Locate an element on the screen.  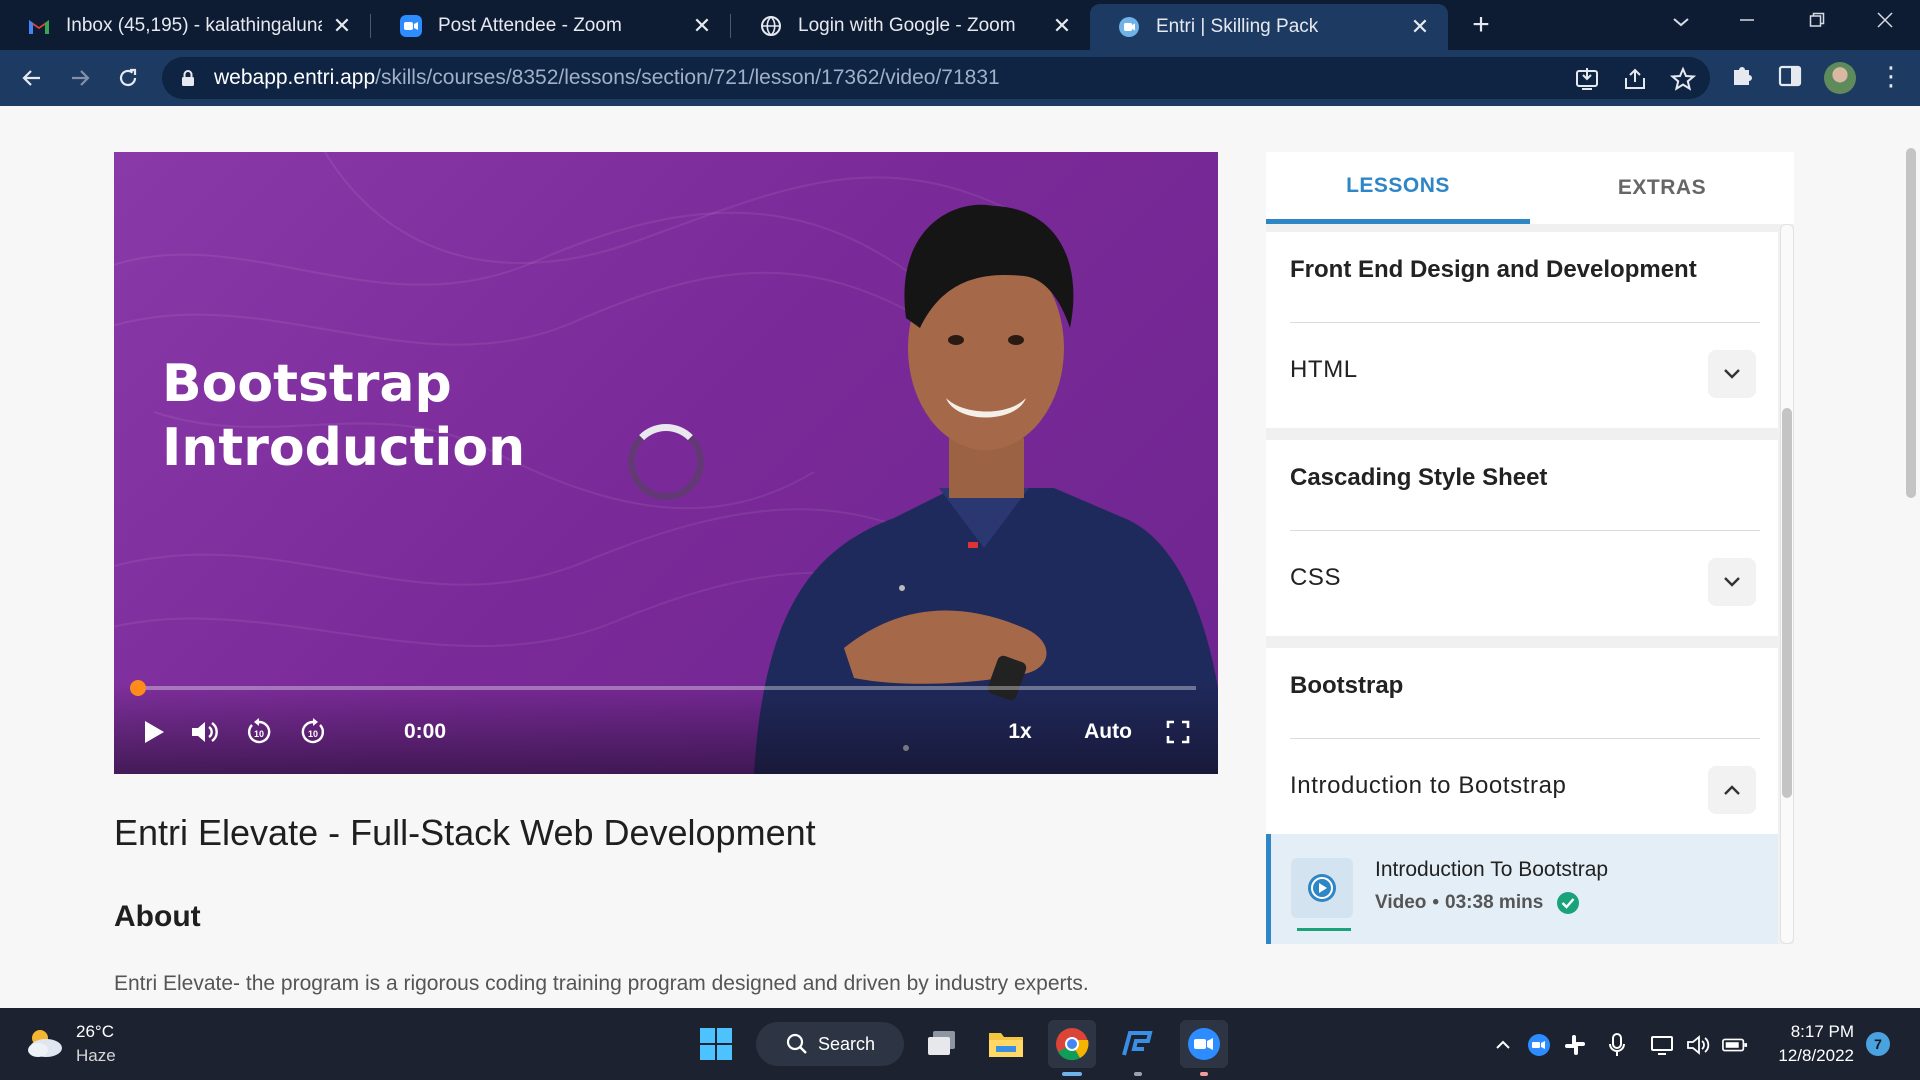
panel-tabs: LESSONS EXTRAS is located at coordinates (1530, 188).